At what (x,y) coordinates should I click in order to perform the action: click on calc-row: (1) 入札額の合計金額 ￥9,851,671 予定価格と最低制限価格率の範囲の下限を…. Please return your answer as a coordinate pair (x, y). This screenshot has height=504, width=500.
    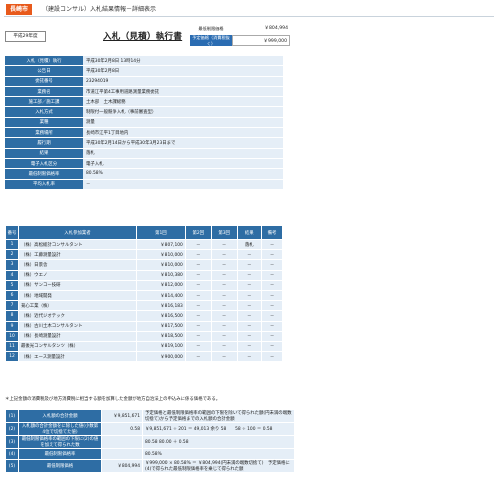
    Looking at the image, I should click on (150, 416).